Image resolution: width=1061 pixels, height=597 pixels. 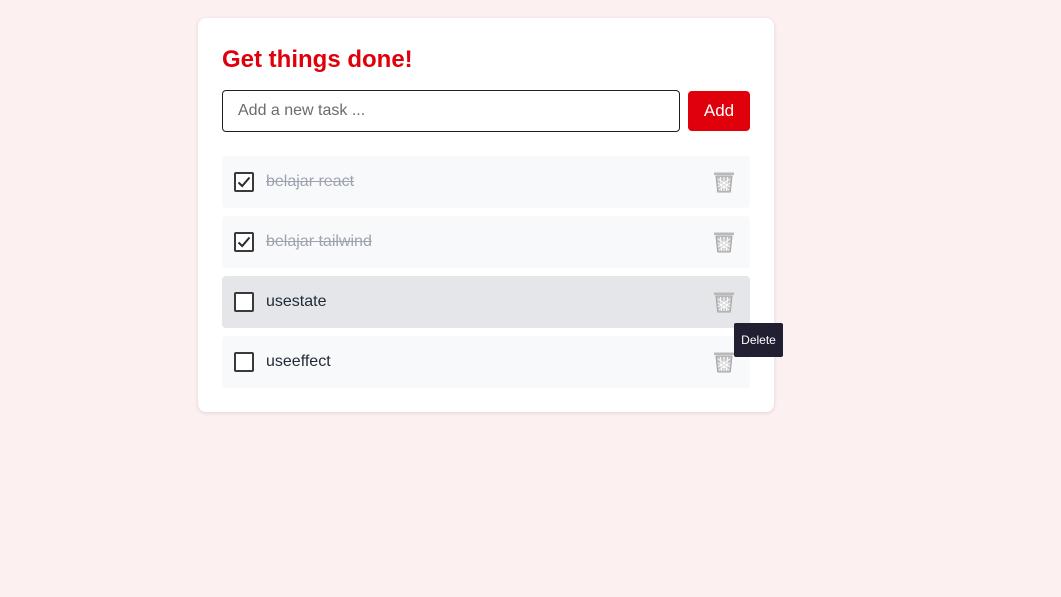 I want to click on delete-tooltip: Delete, so click(x=758, y=340).